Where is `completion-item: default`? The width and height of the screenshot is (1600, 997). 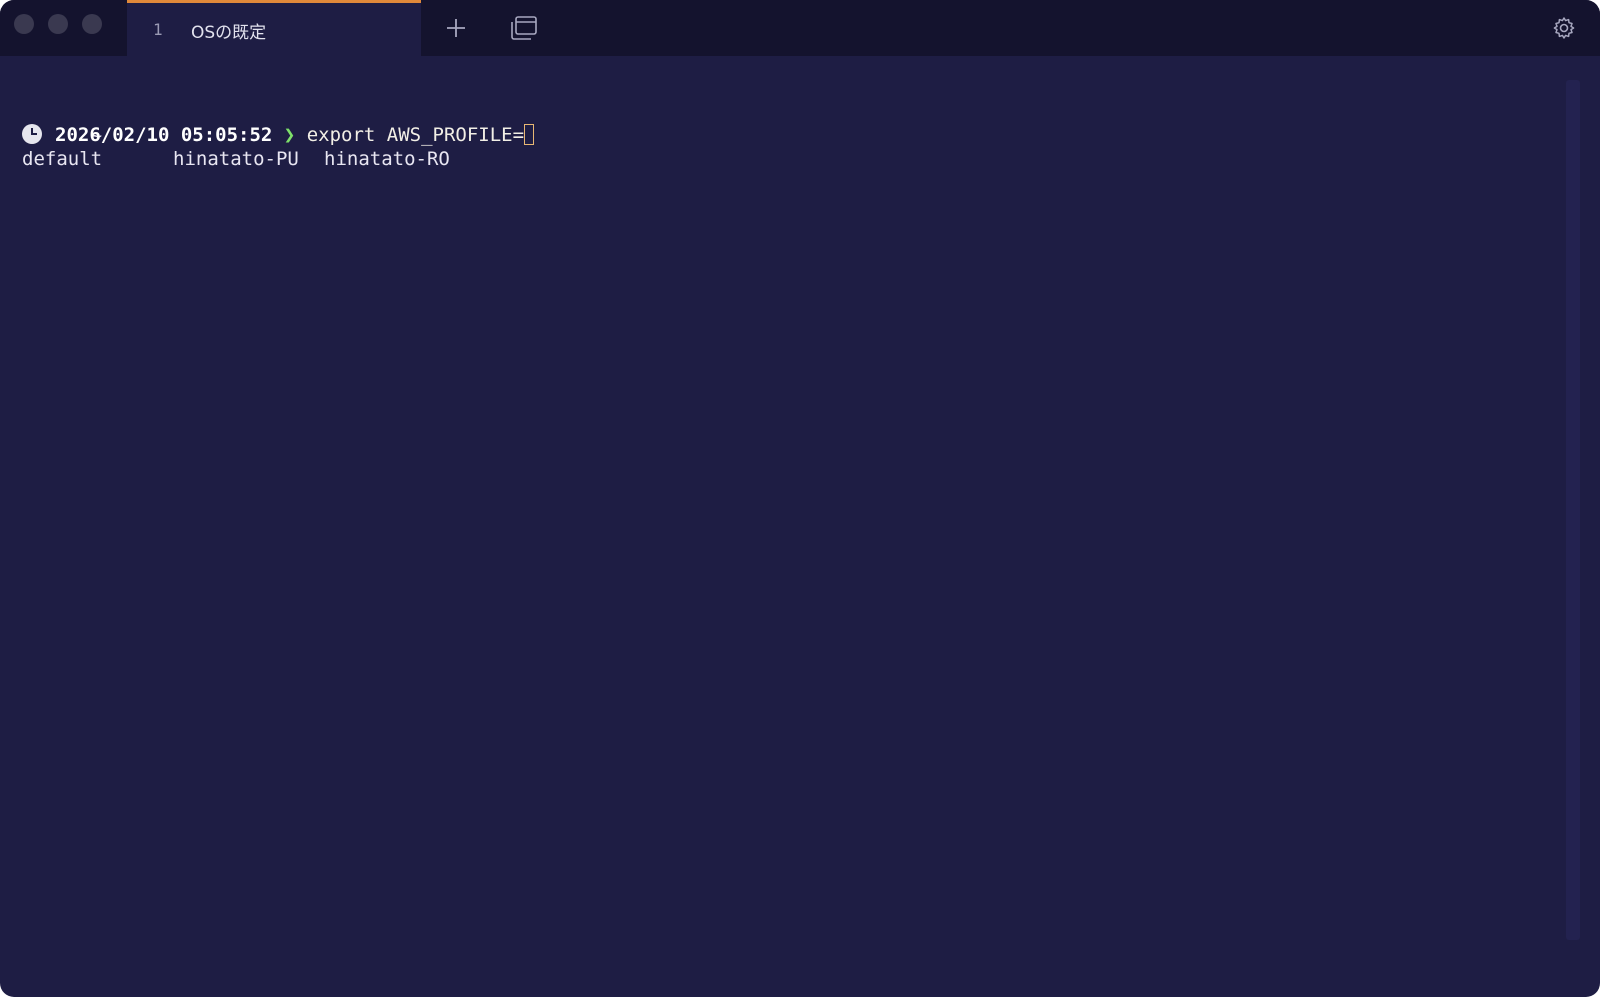
completion-item: default is located at coordinates (97, 159).